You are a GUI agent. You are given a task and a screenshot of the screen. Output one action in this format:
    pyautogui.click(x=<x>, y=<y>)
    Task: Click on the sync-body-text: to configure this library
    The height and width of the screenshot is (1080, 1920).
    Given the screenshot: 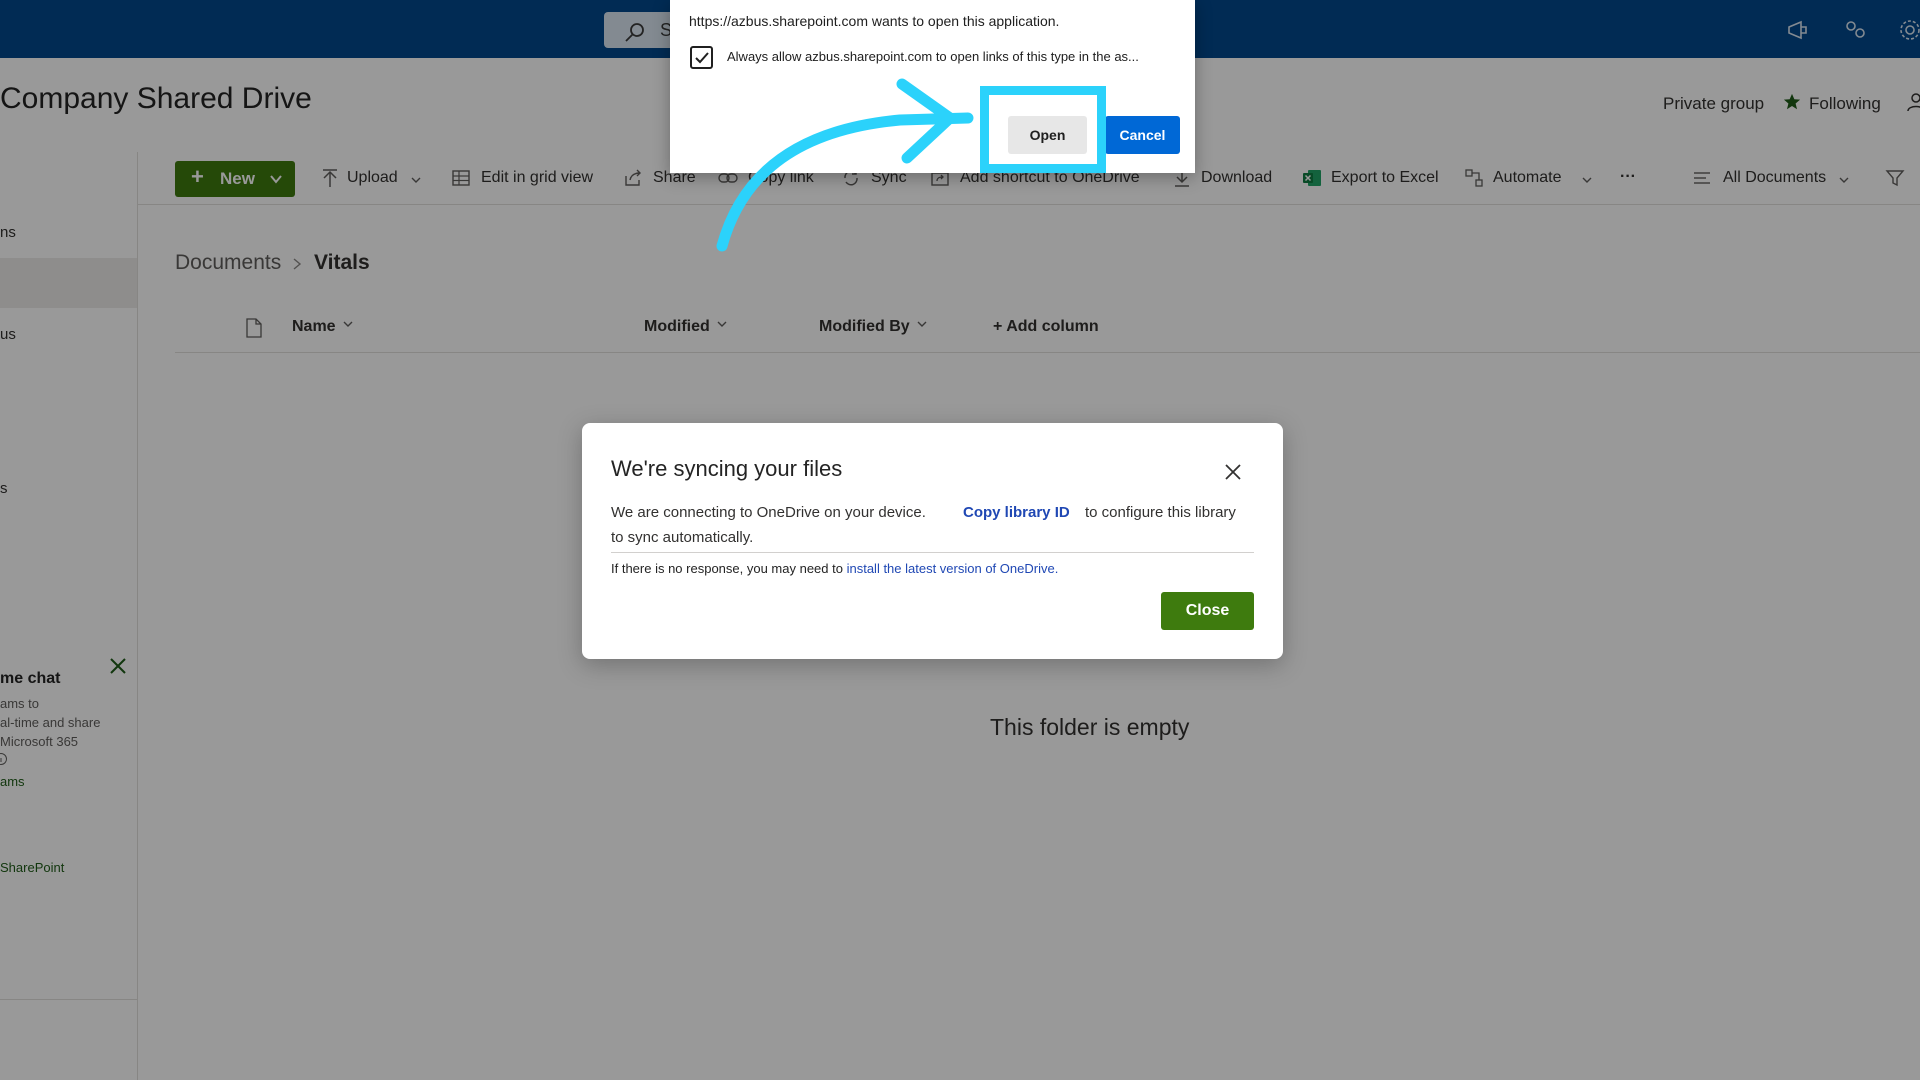 What is the action you would take?
    pyautogui.click(x=1160, y=512)
    